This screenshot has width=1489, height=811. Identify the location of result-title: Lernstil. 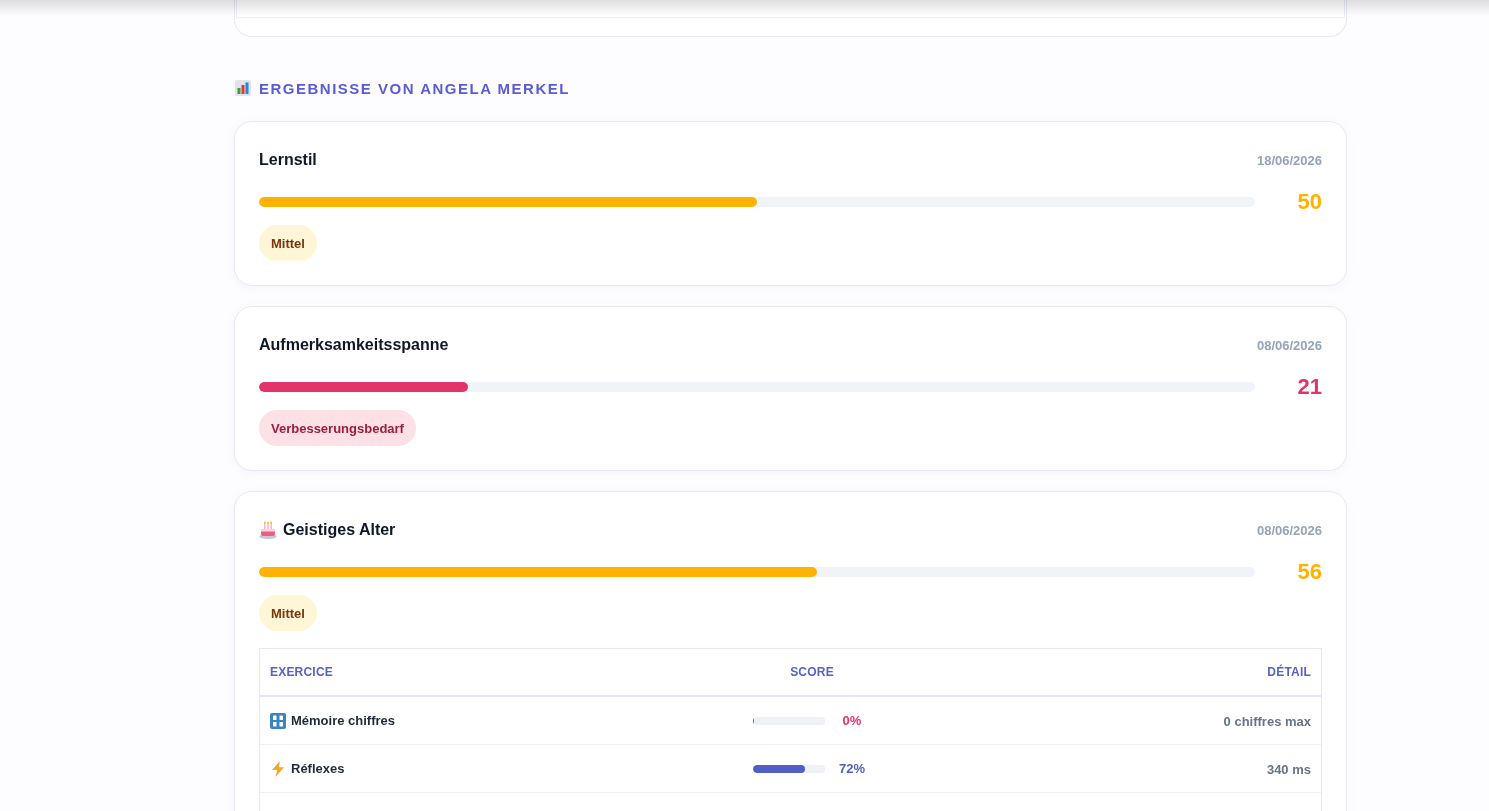
(288, 160).